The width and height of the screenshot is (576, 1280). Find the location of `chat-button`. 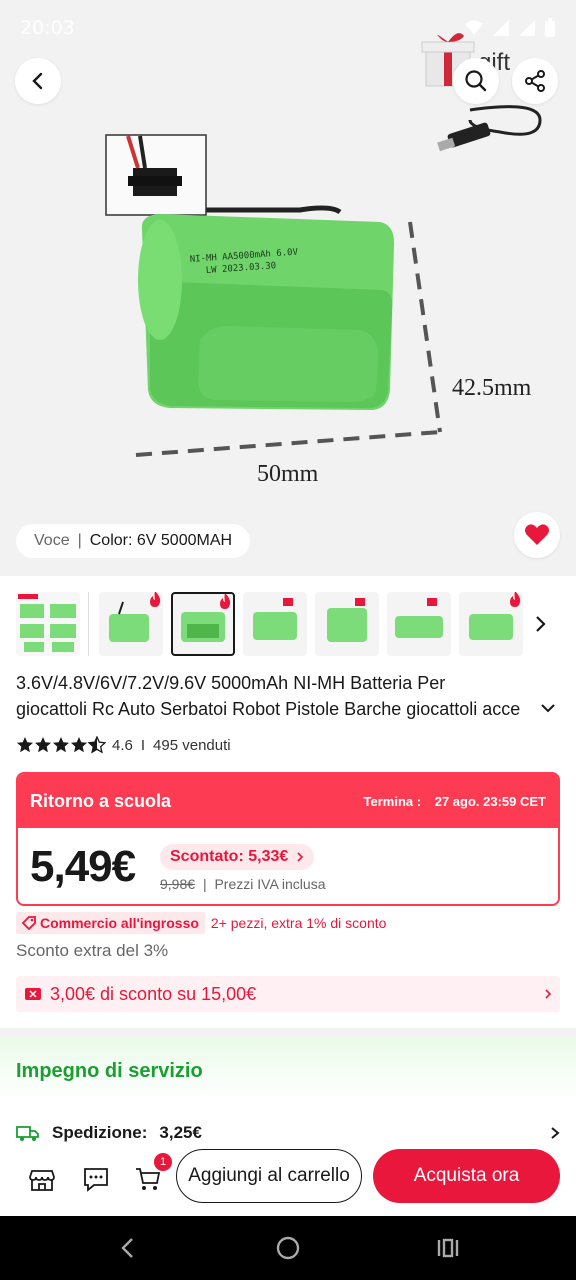

chat-button is located at coordinates (96, 1179).